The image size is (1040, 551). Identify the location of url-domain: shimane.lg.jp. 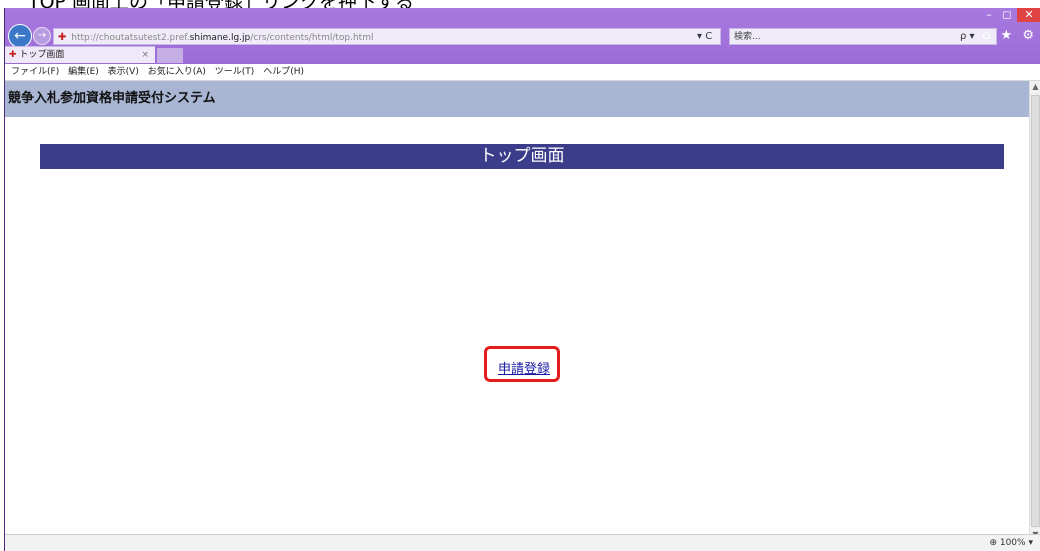
(220, 38).